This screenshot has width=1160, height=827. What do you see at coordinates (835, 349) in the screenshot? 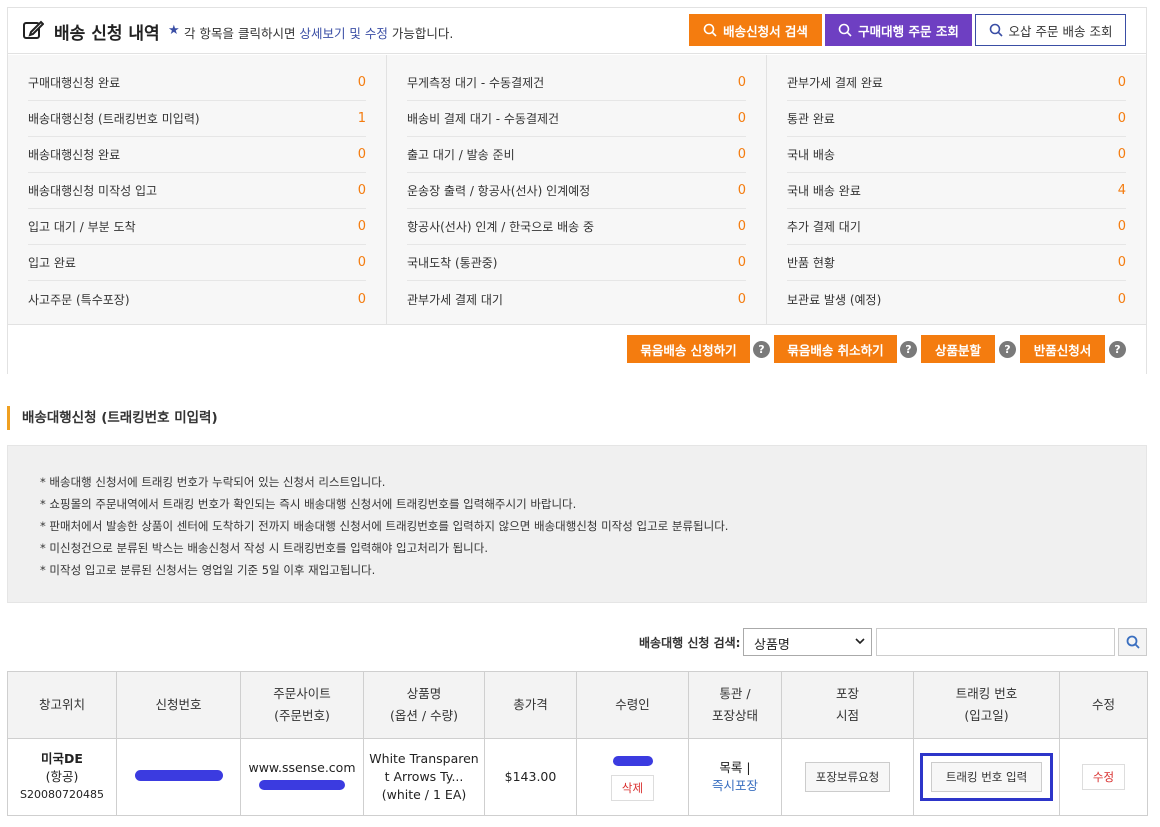
I see `bundle-cancel-button: 묶음배송 취소하기` at bounding box center [835, 349].